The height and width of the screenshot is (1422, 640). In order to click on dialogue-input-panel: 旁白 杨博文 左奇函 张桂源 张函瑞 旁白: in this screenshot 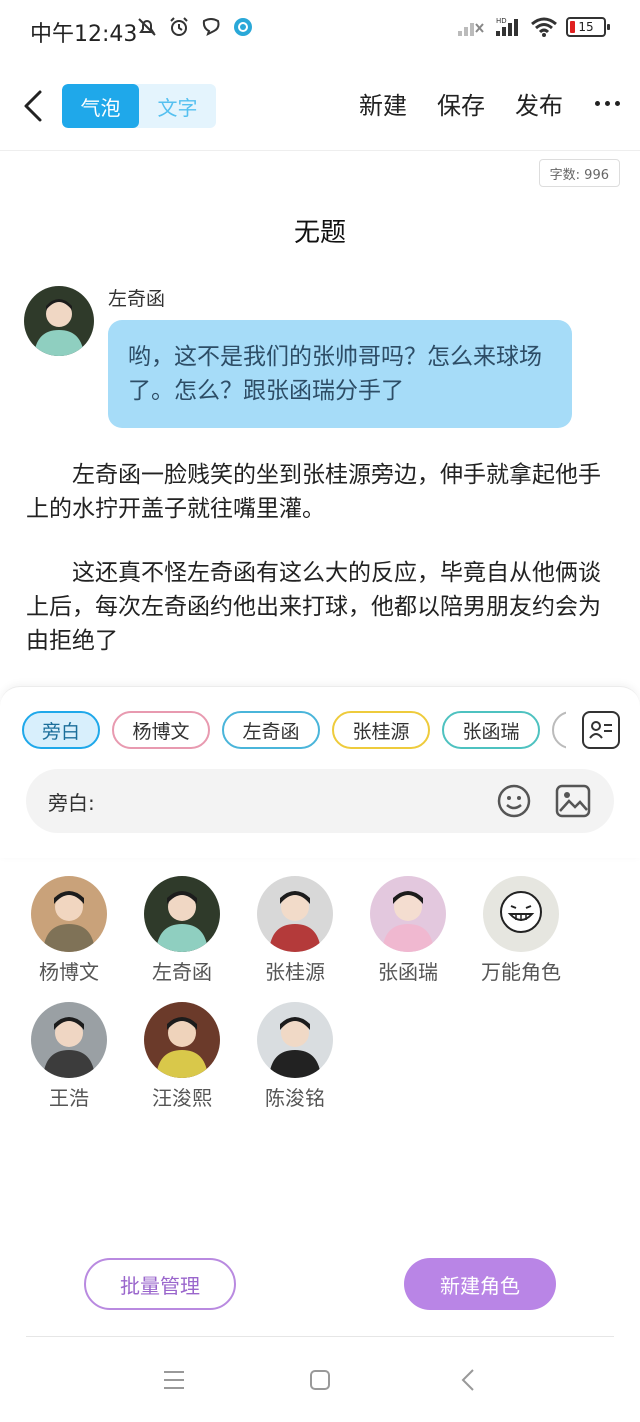, I will do `click(320, 772)`.